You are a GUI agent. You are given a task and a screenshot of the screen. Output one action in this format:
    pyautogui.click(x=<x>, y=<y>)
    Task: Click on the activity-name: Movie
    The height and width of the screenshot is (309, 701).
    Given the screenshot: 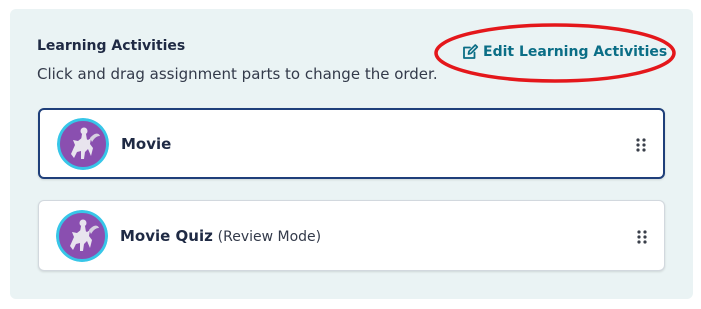 What is the action you would take?
    pyautogui.click(x=146, y=144)
    